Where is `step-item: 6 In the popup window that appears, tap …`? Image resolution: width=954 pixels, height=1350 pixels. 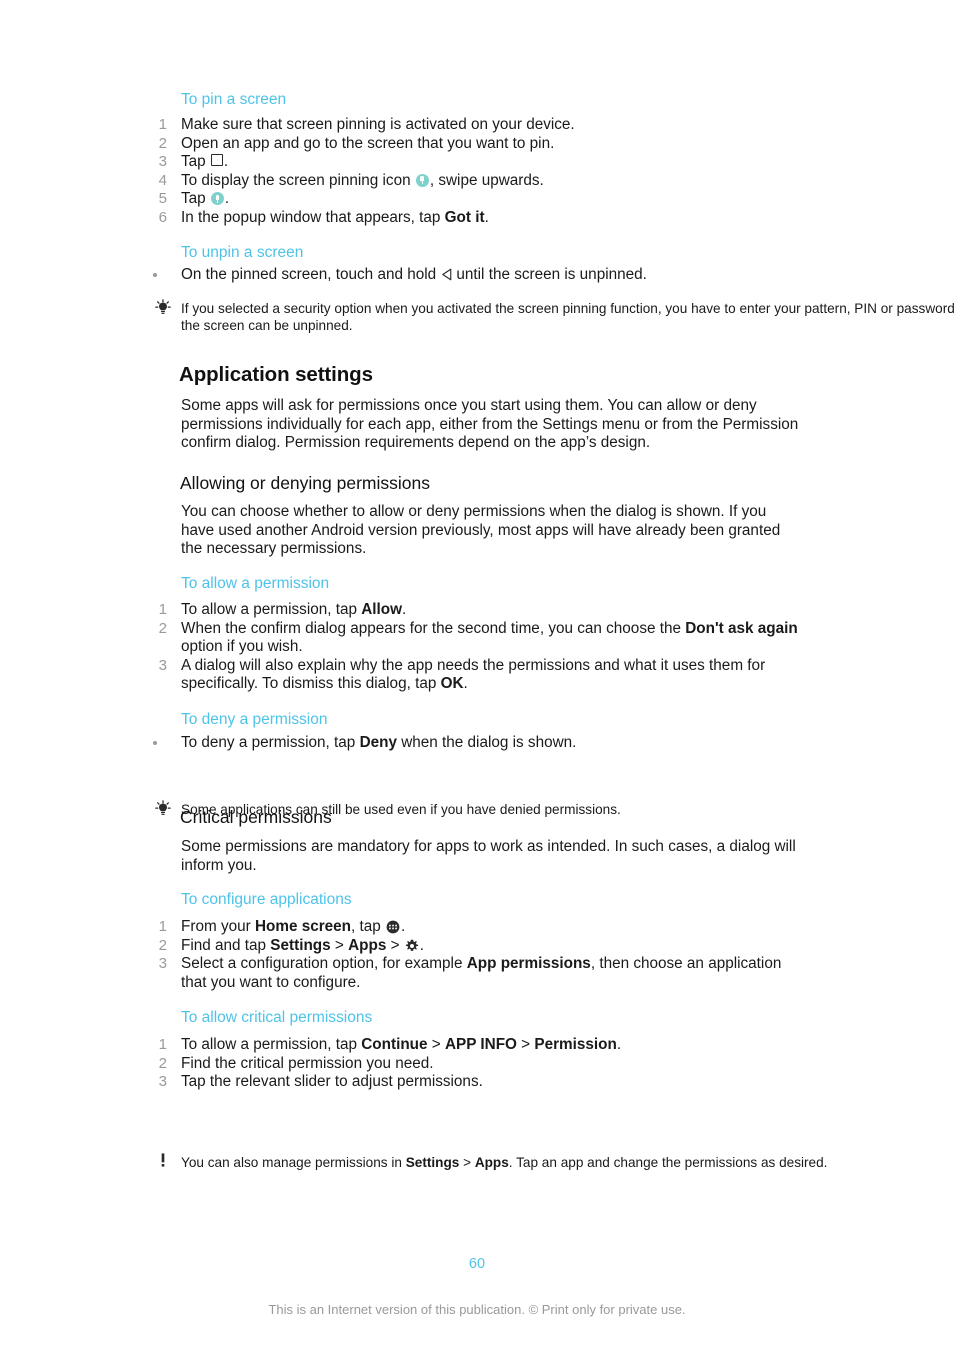 step-item: 6 In the popup window that appears, tap … is located at coordinates (477, 218).